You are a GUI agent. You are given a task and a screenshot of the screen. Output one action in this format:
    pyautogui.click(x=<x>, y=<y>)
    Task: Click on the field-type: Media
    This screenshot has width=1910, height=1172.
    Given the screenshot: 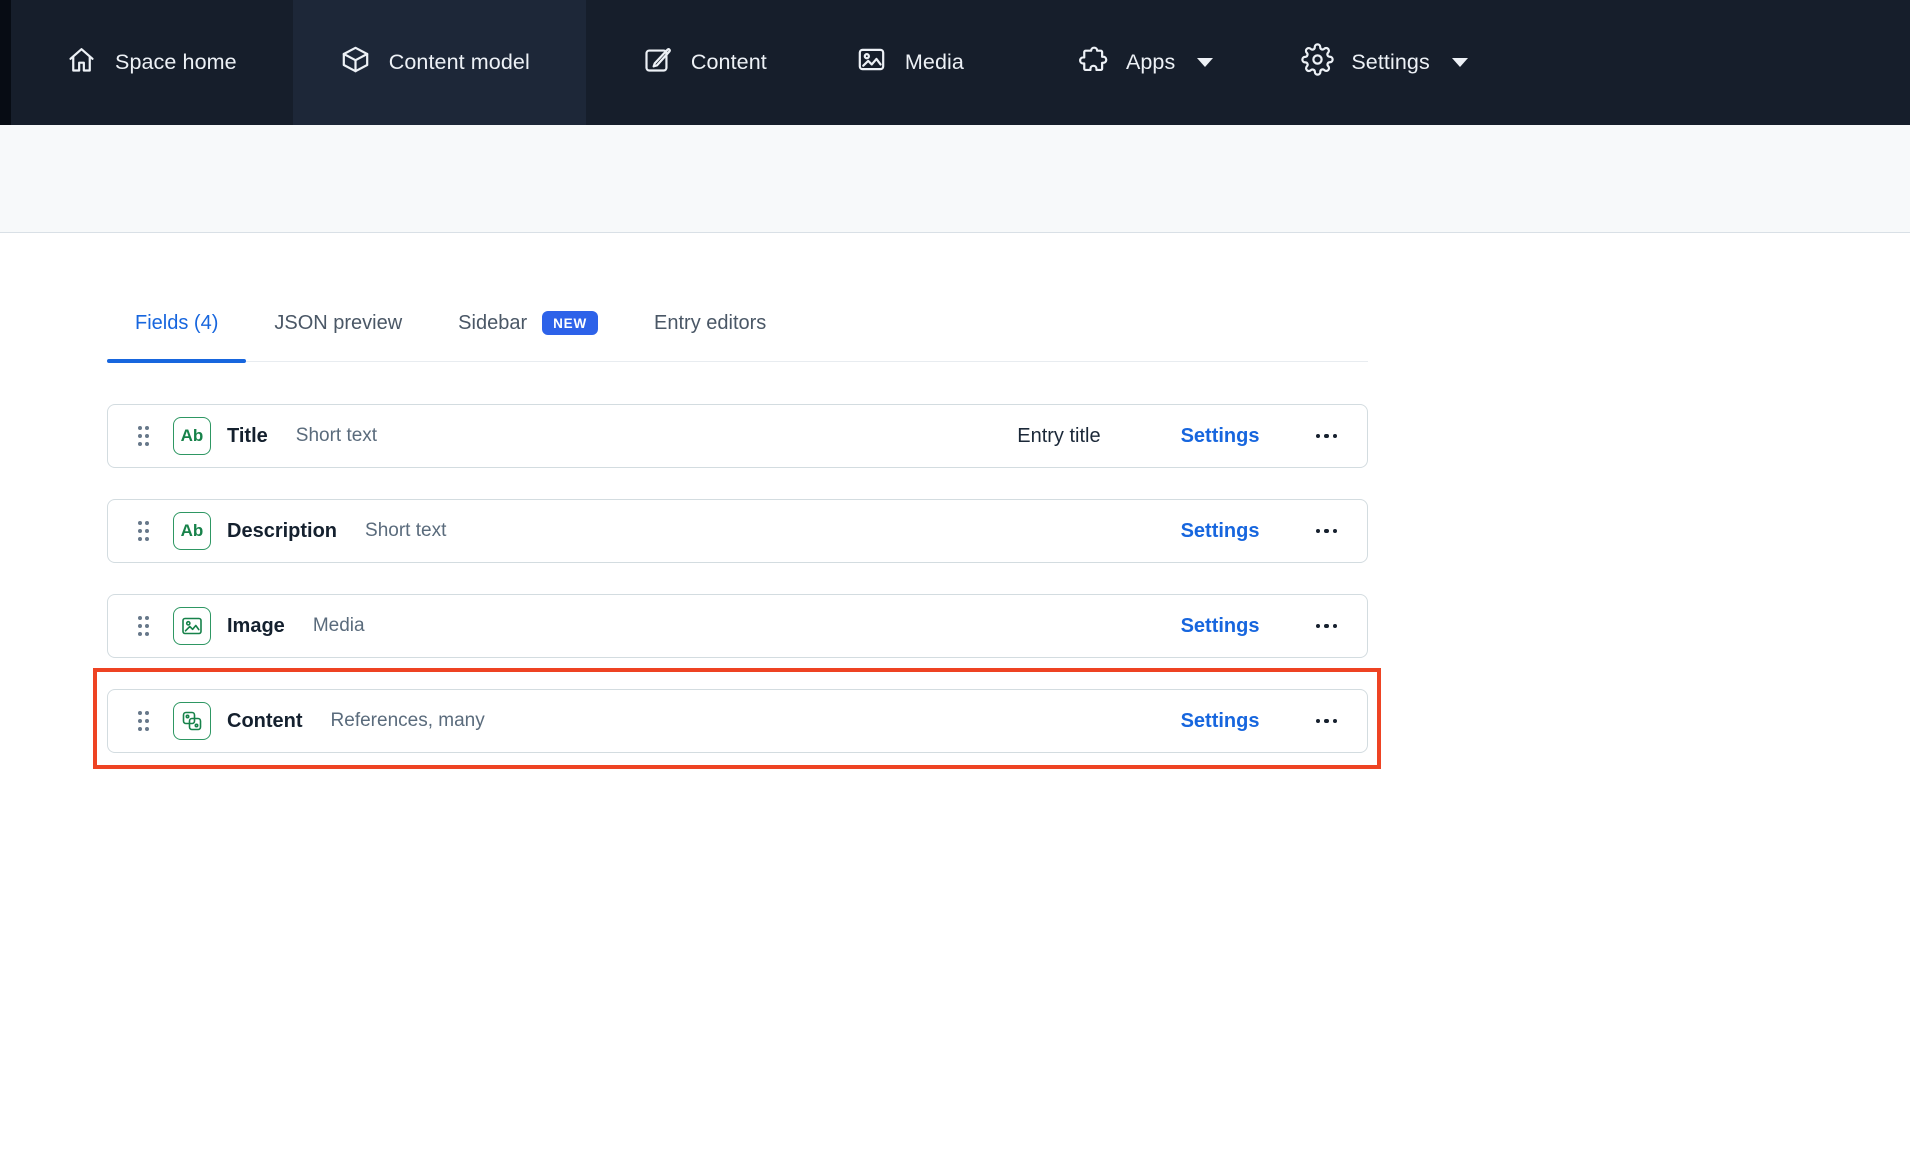 What is the action you would take?
    pyautogui.click(x=338, y=625)
    